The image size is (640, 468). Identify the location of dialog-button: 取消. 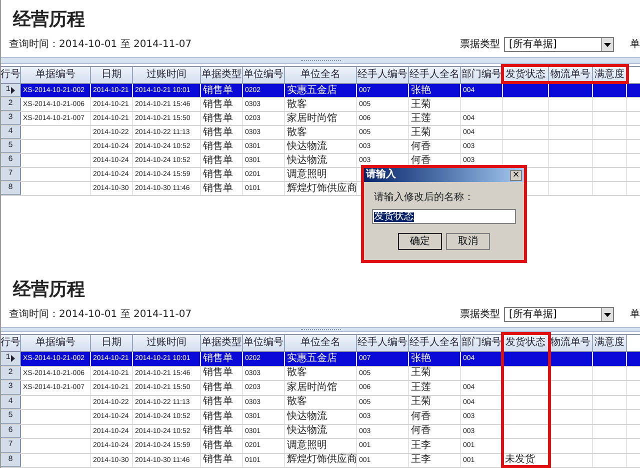
(468, 241).